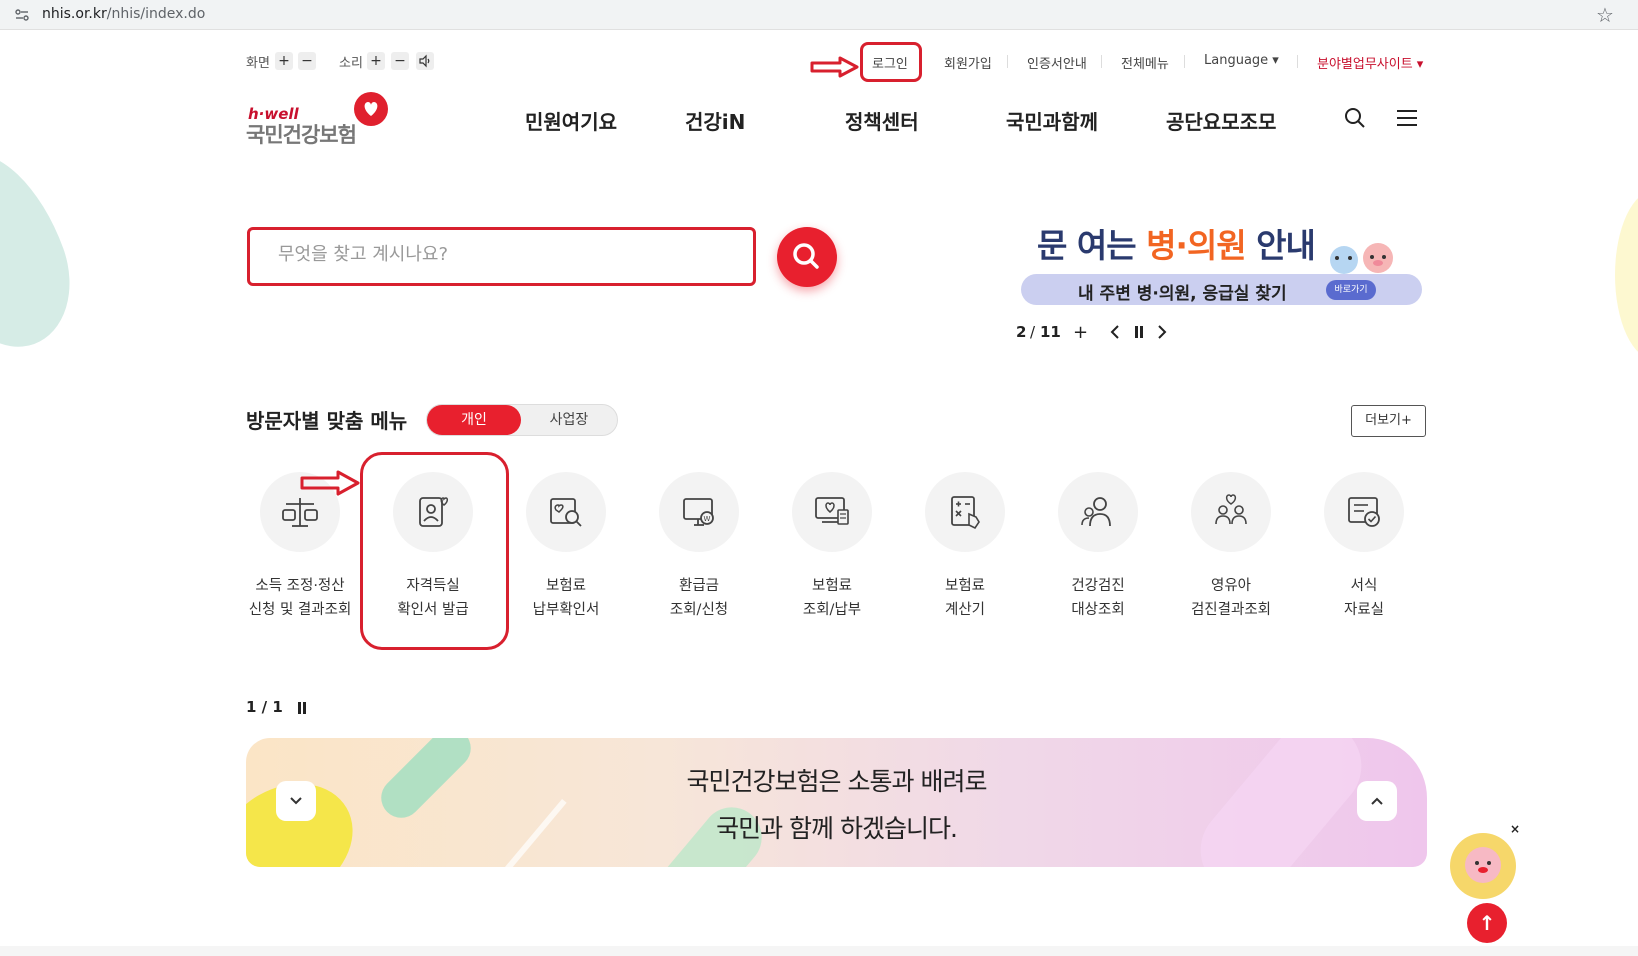  I want to click on quick-item-income-adjust: 소득 조정·정산신청 및 결과조회, so click(300, 552).